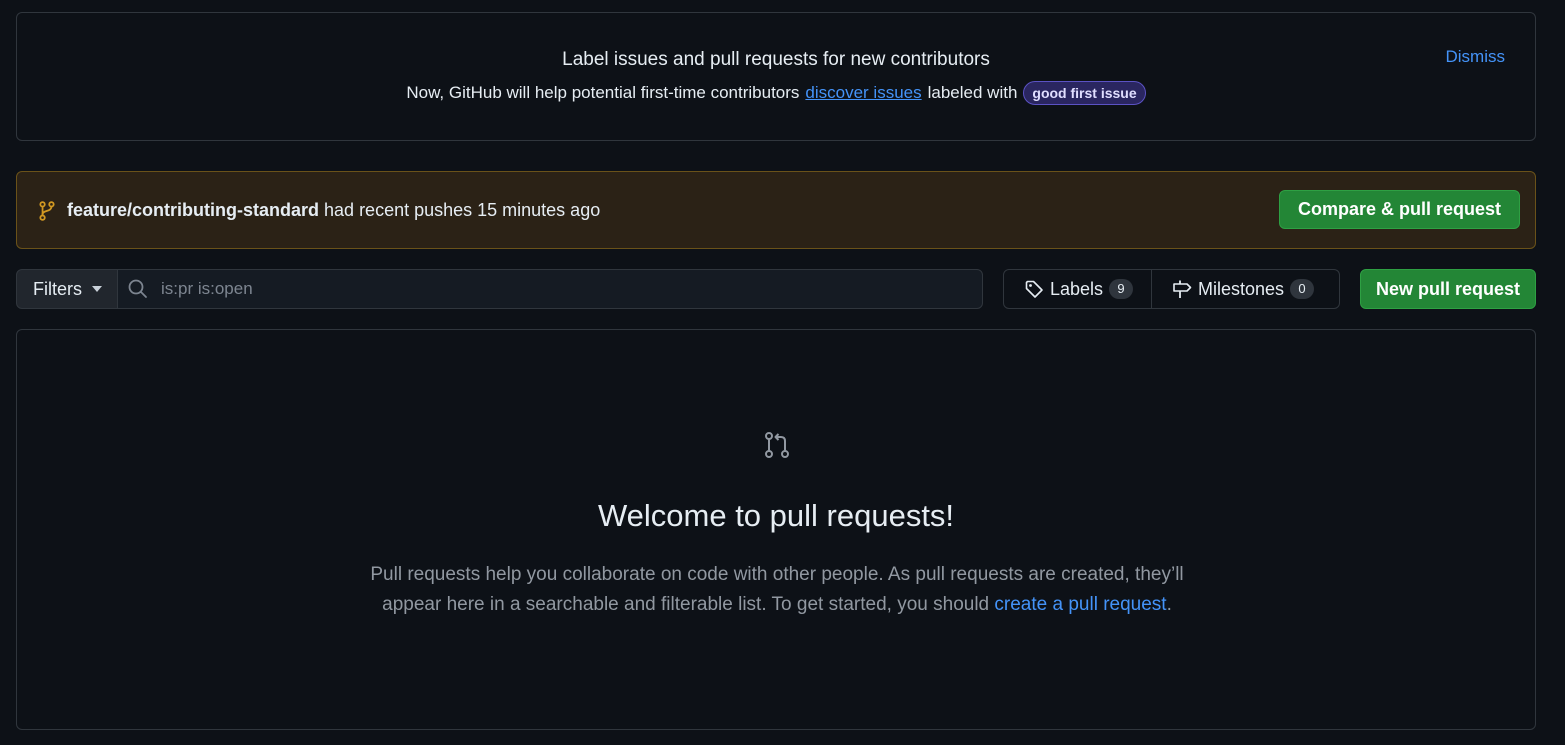 Image resolution: width=1565 pixels, height=745 pixels. I want to click on good-first-issue-label: good first issue, so click(1084, 93).